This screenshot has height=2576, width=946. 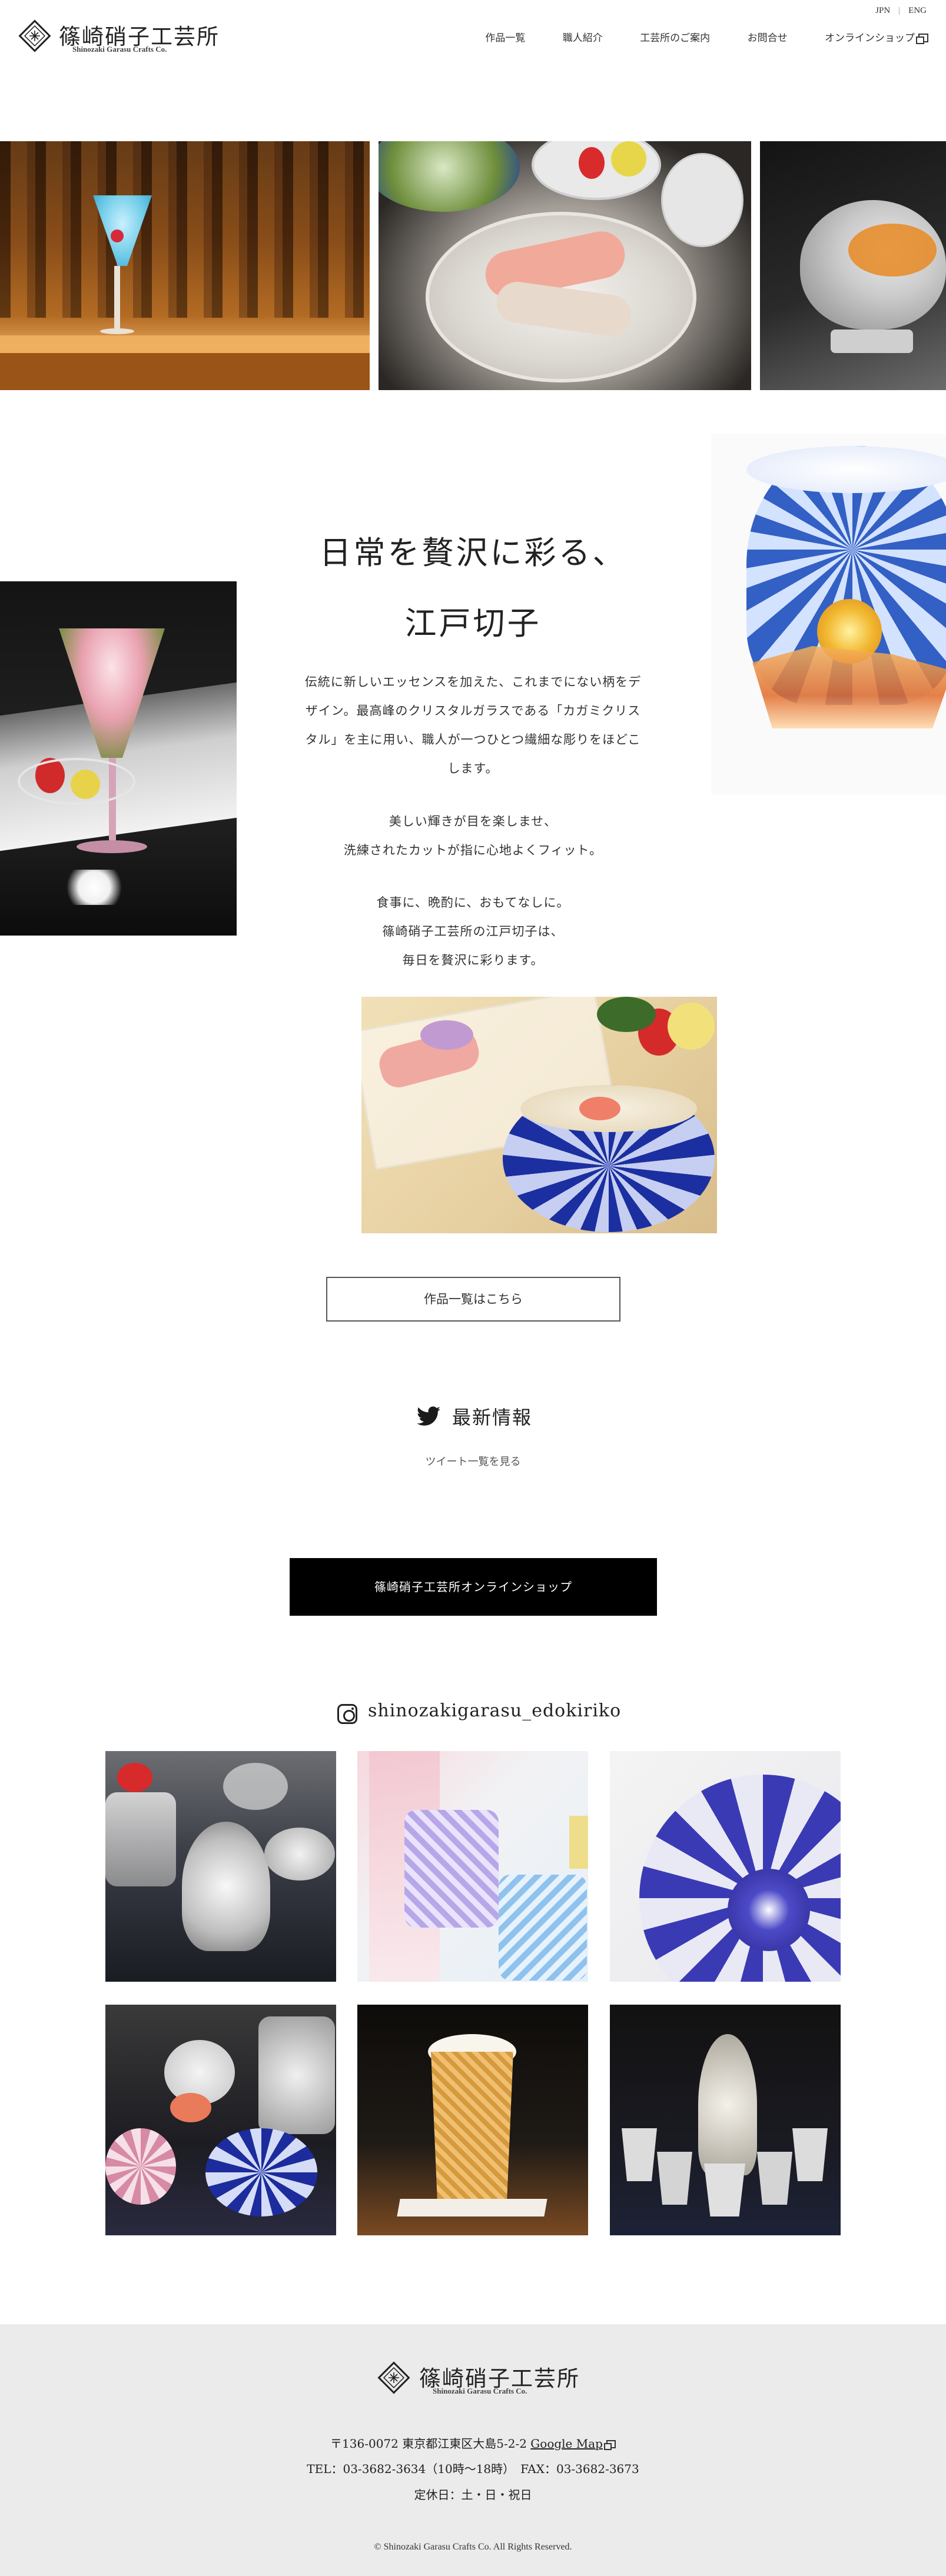 I want to click on footer-logo: 篠崎硝子工芸所 Shinozaki Garasu Crafts Co., so click(x=478, y=2378).